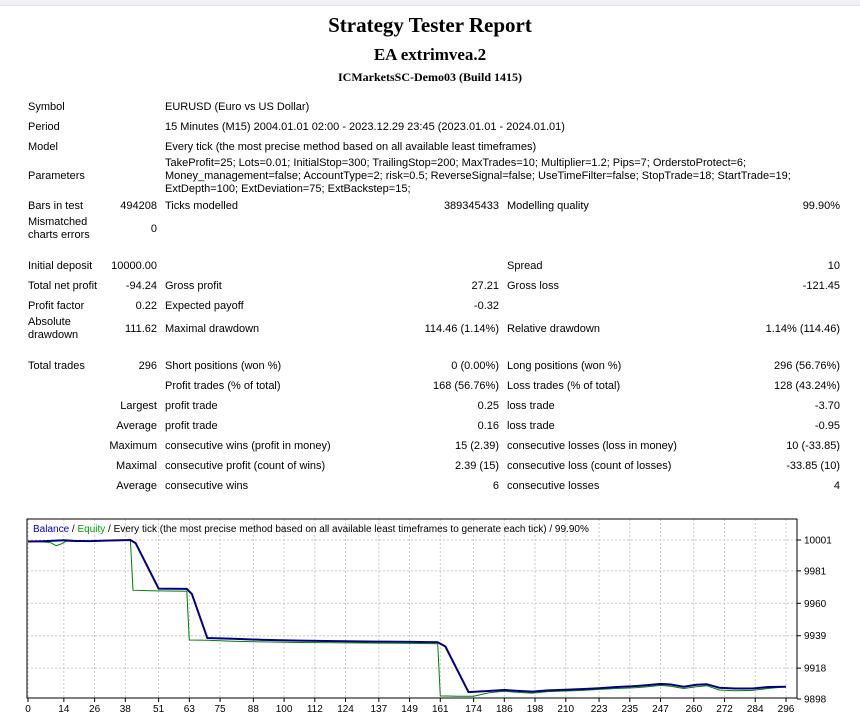 This screenshot has height=719, width=860. Describe the element at coordinates (806, 365) in the screenshot. I see `cell-value: 296 (56.76%)` at that location.